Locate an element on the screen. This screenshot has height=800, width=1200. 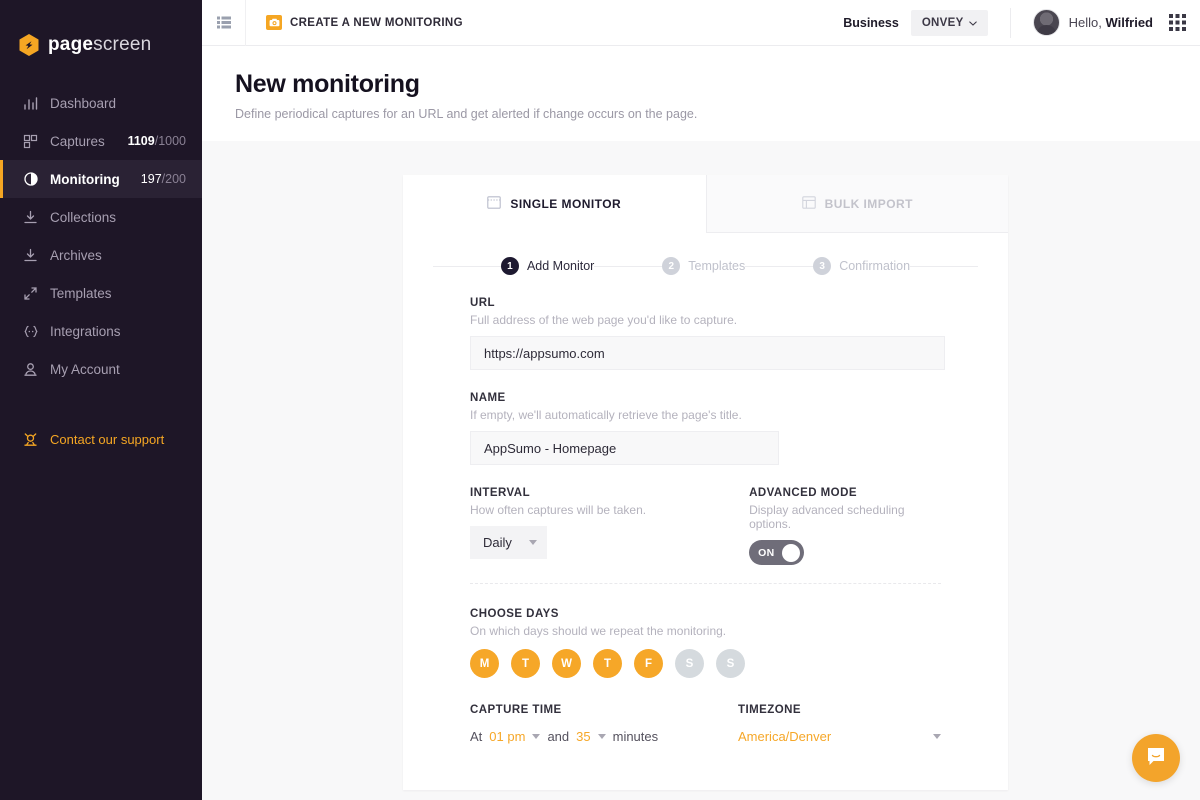
day-toggle-tuesday: T is located at coordinates (525, 663).